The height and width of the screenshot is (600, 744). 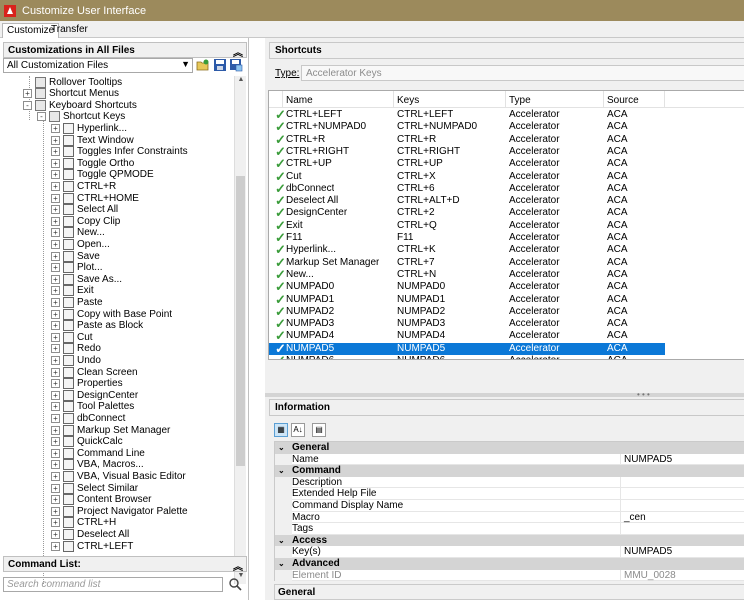 I want to click on tree-item: + Project Navigator Palette, so click(x=119, y=511).